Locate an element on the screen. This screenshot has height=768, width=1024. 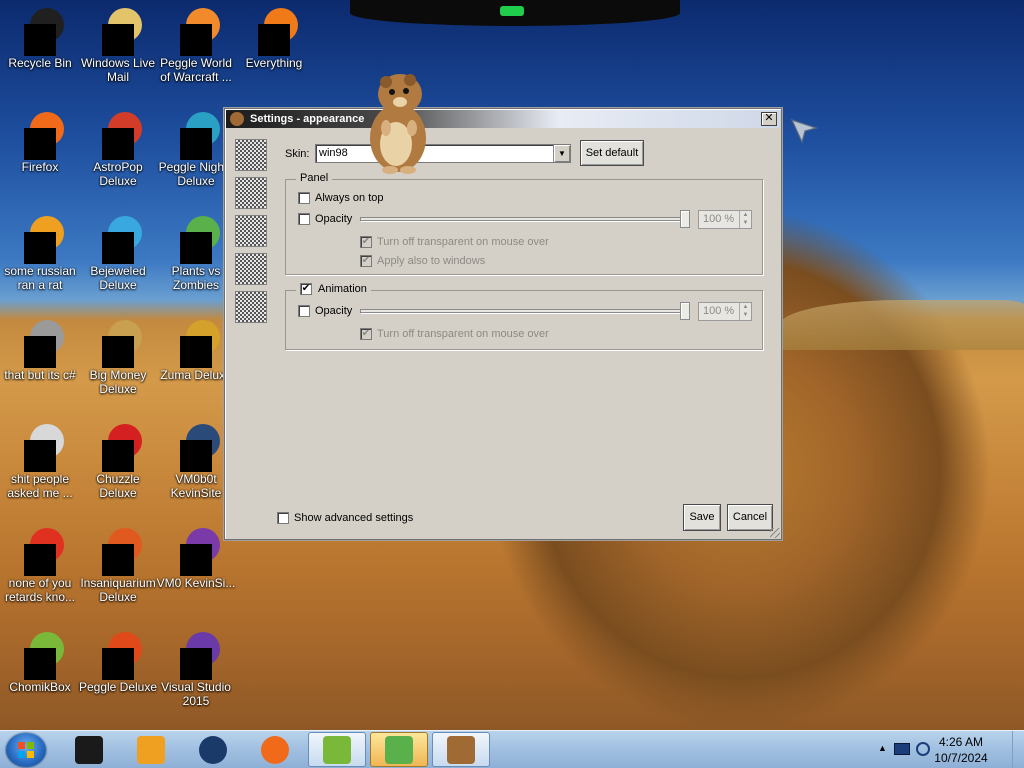
desktop-icon-label: Firefox is located at coordinates (40, 167).